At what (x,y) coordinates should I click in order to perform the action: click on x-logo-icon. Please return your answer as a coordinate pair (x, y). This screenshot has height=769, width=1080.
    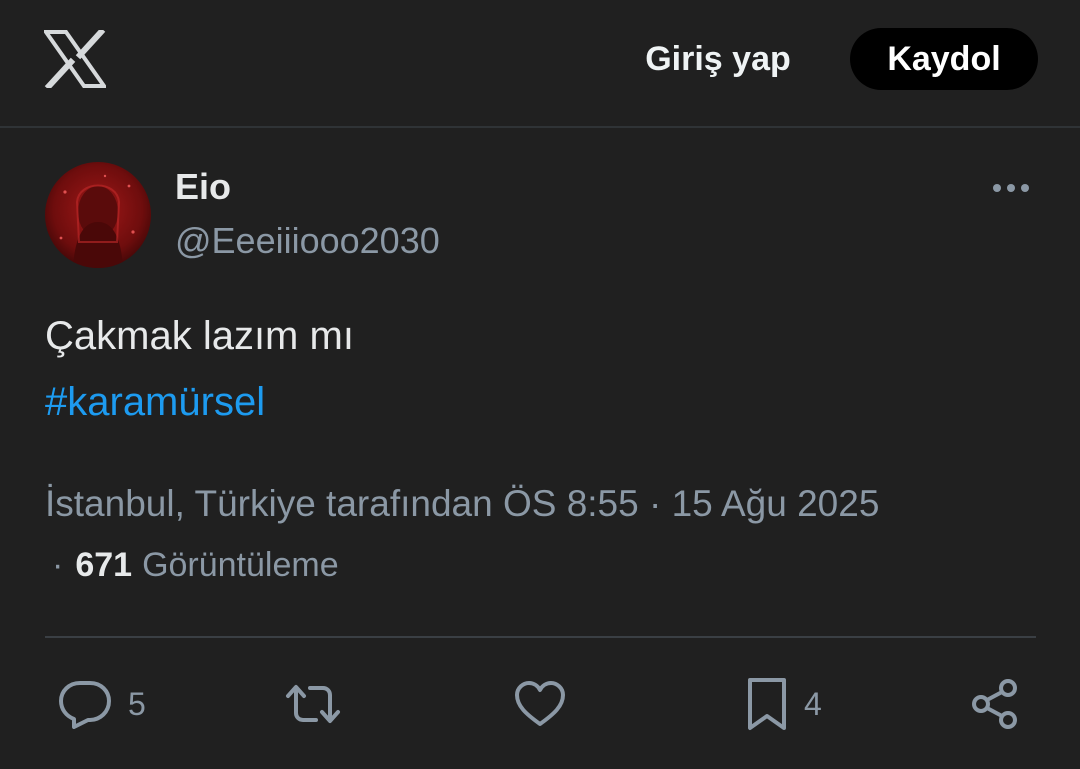
    Looking at the image, I should click on (75, 59).